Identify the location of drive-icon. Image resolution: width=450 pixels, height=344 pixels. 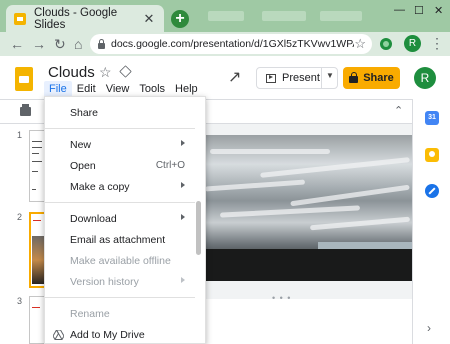
(58, 335).